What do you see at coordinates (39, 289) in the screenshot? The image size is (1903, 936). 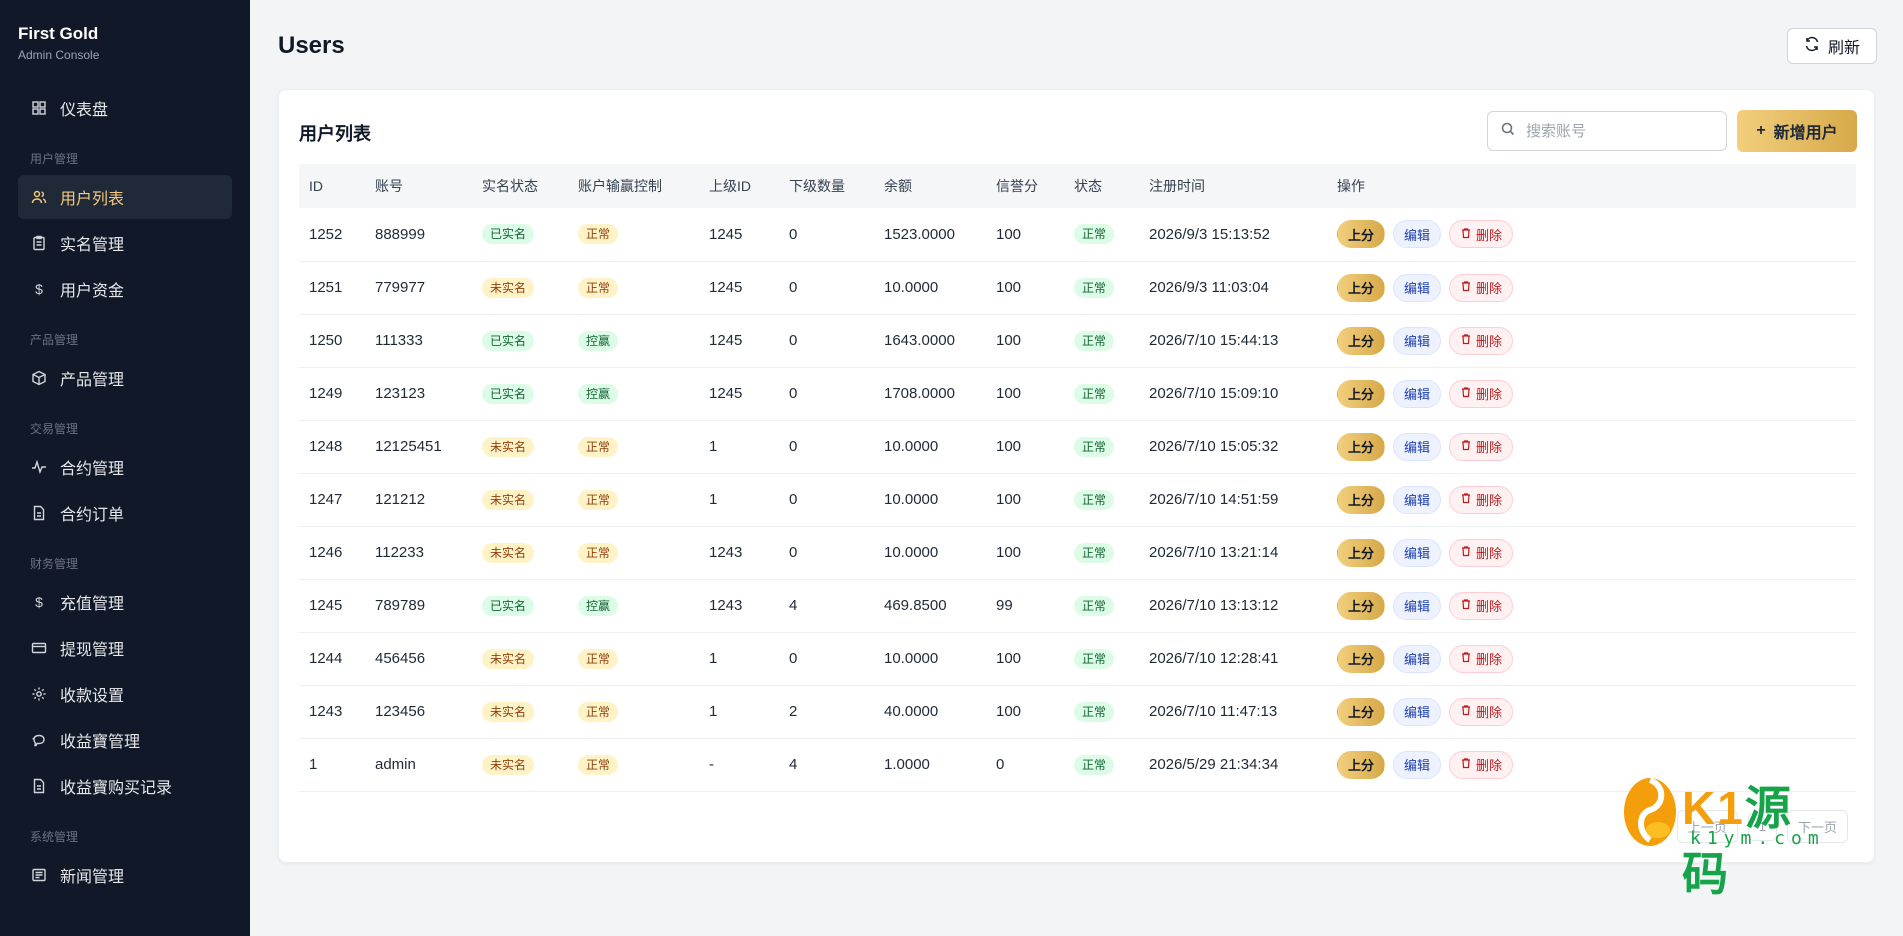 I see `dollar-icon: $` at bounding box center [39, 289].